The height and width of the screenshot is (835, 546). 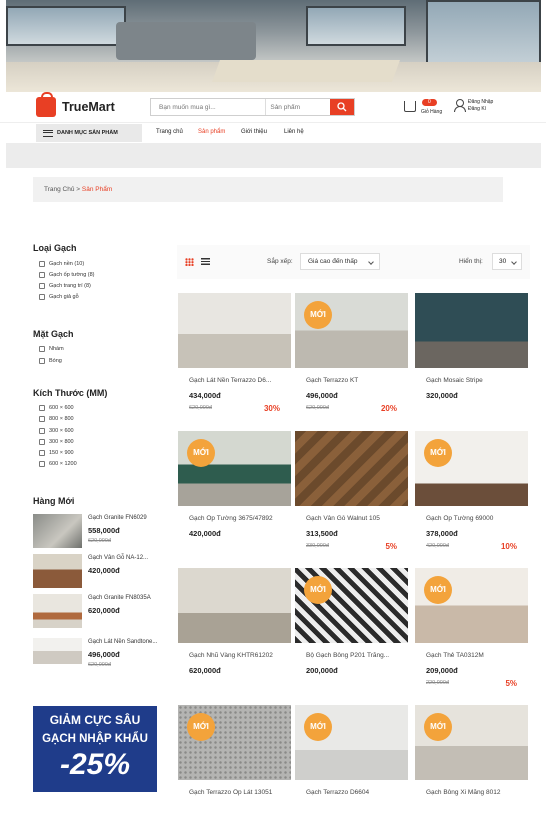 I want to click on search-input, so click(x=209, y=107).